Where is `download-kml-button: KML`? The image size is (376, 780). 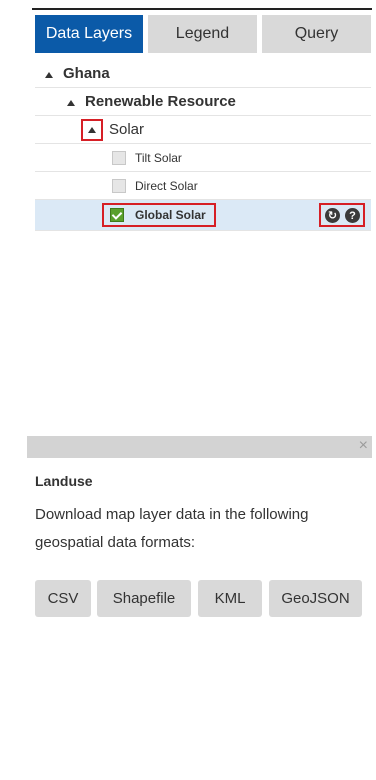 download-kml-button: KML is located at coordinates (230, 598).